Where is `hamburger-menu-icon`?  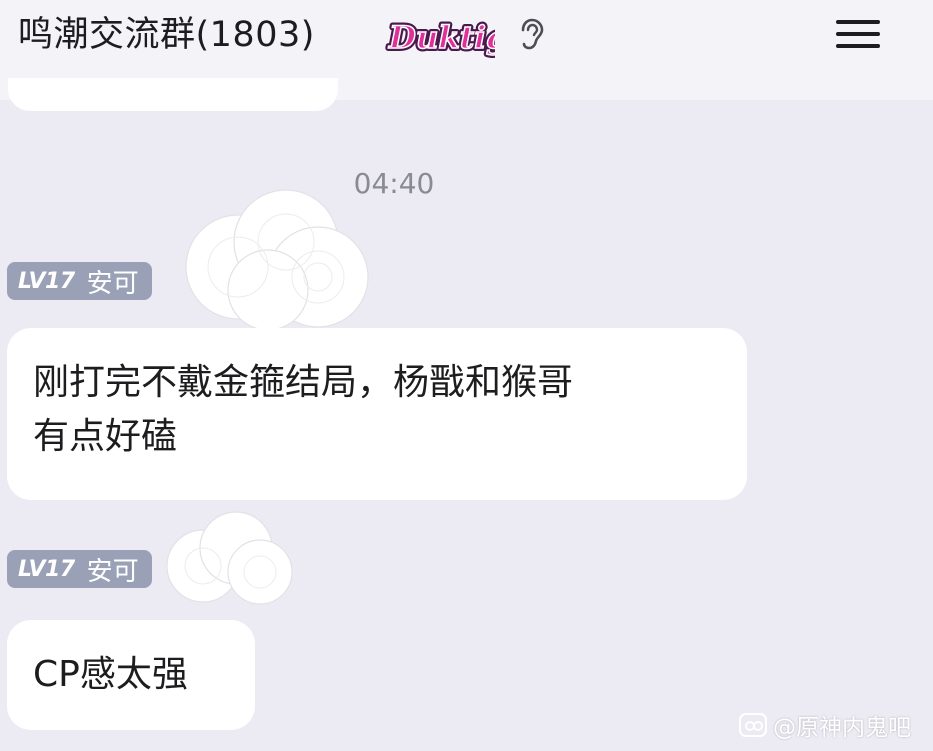 hamburger-menu-icon is located at coordinates (858, 34).